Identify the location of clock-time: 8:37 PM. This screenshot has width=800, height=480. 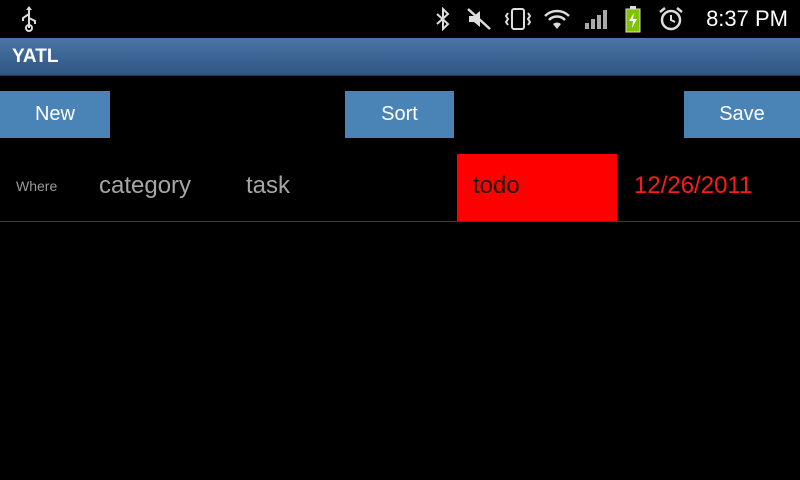
(747, 18).